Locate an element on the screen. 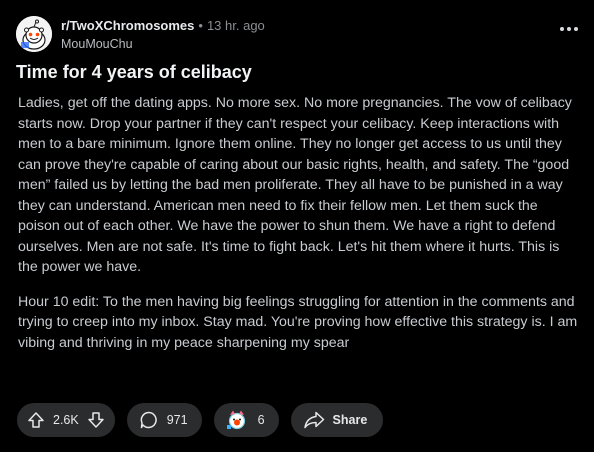  awards-button: 6 is located at coordinates (246, 420).